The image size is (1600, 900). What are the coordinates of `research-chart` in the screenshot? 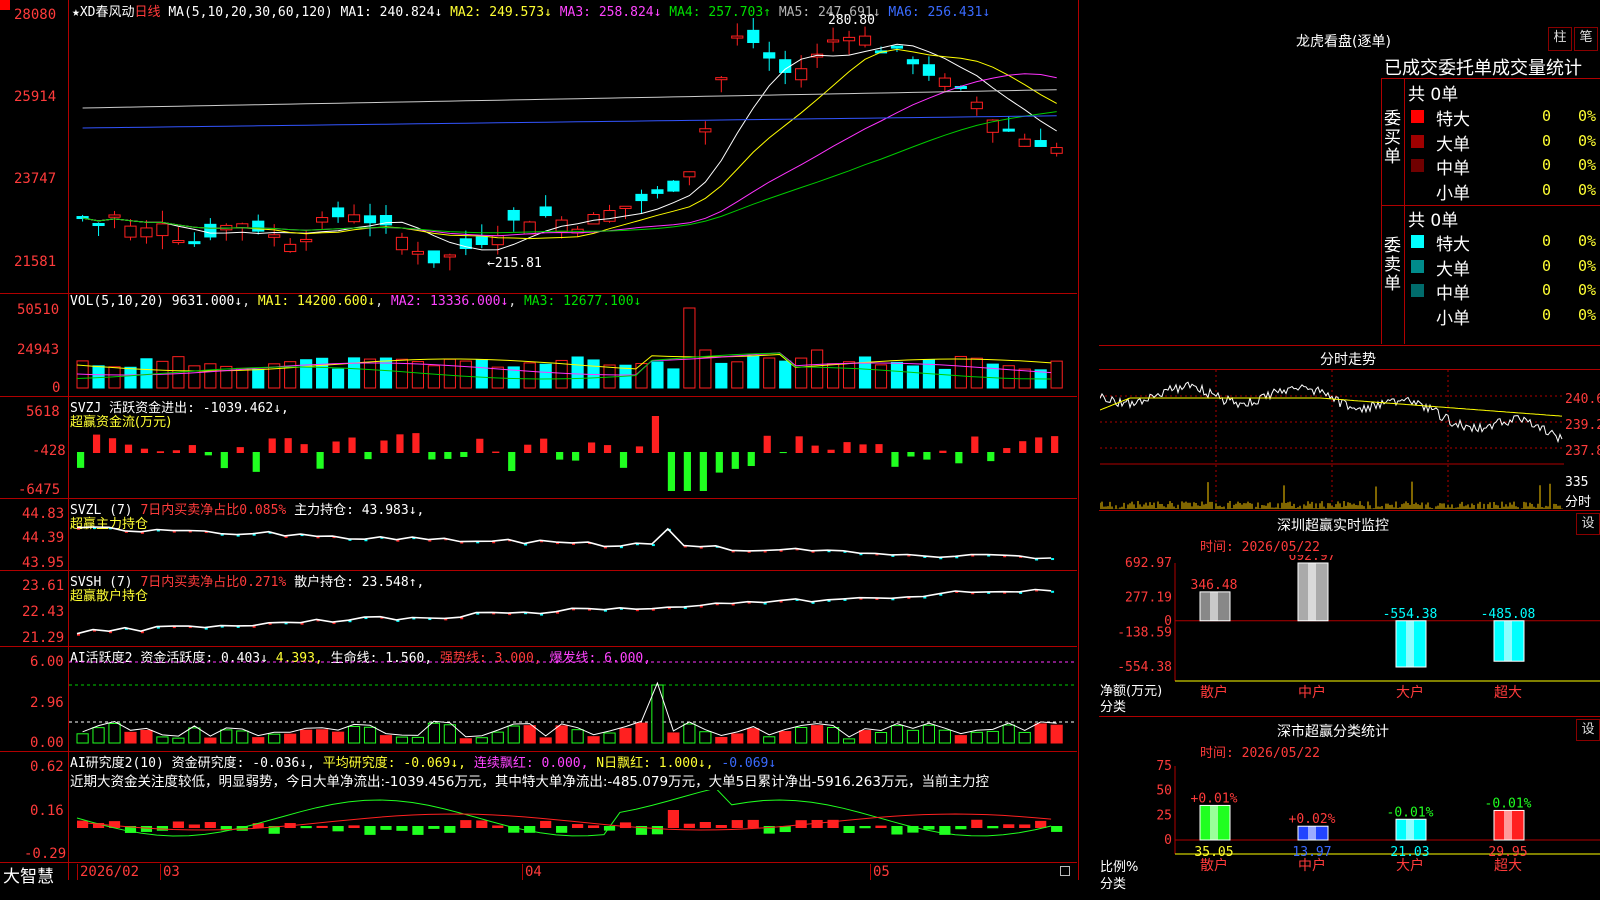 It's located at (572, 825).